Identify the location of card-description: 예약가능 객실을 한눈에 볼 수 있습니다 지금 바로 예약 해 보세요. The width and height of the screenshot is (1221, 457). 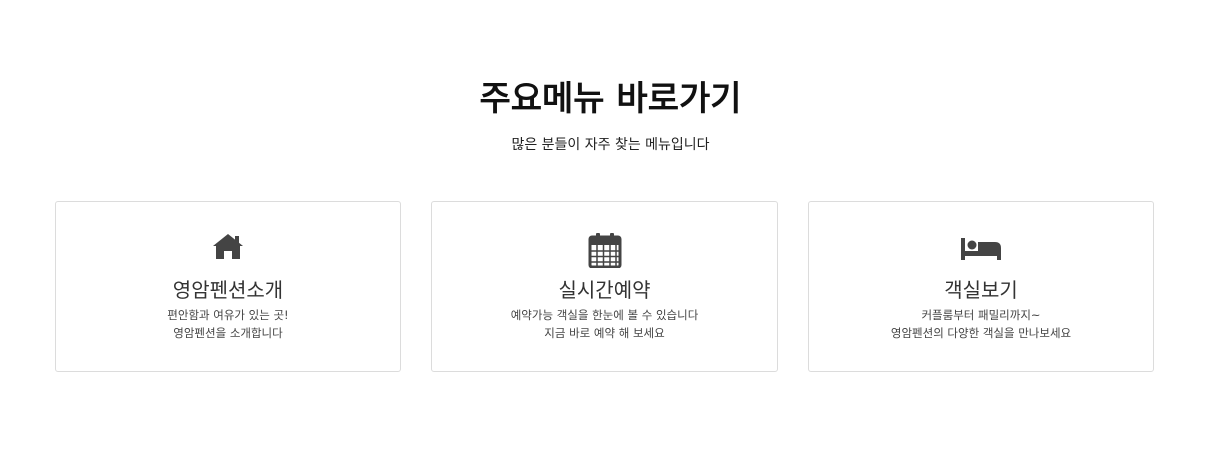
(604, 324).